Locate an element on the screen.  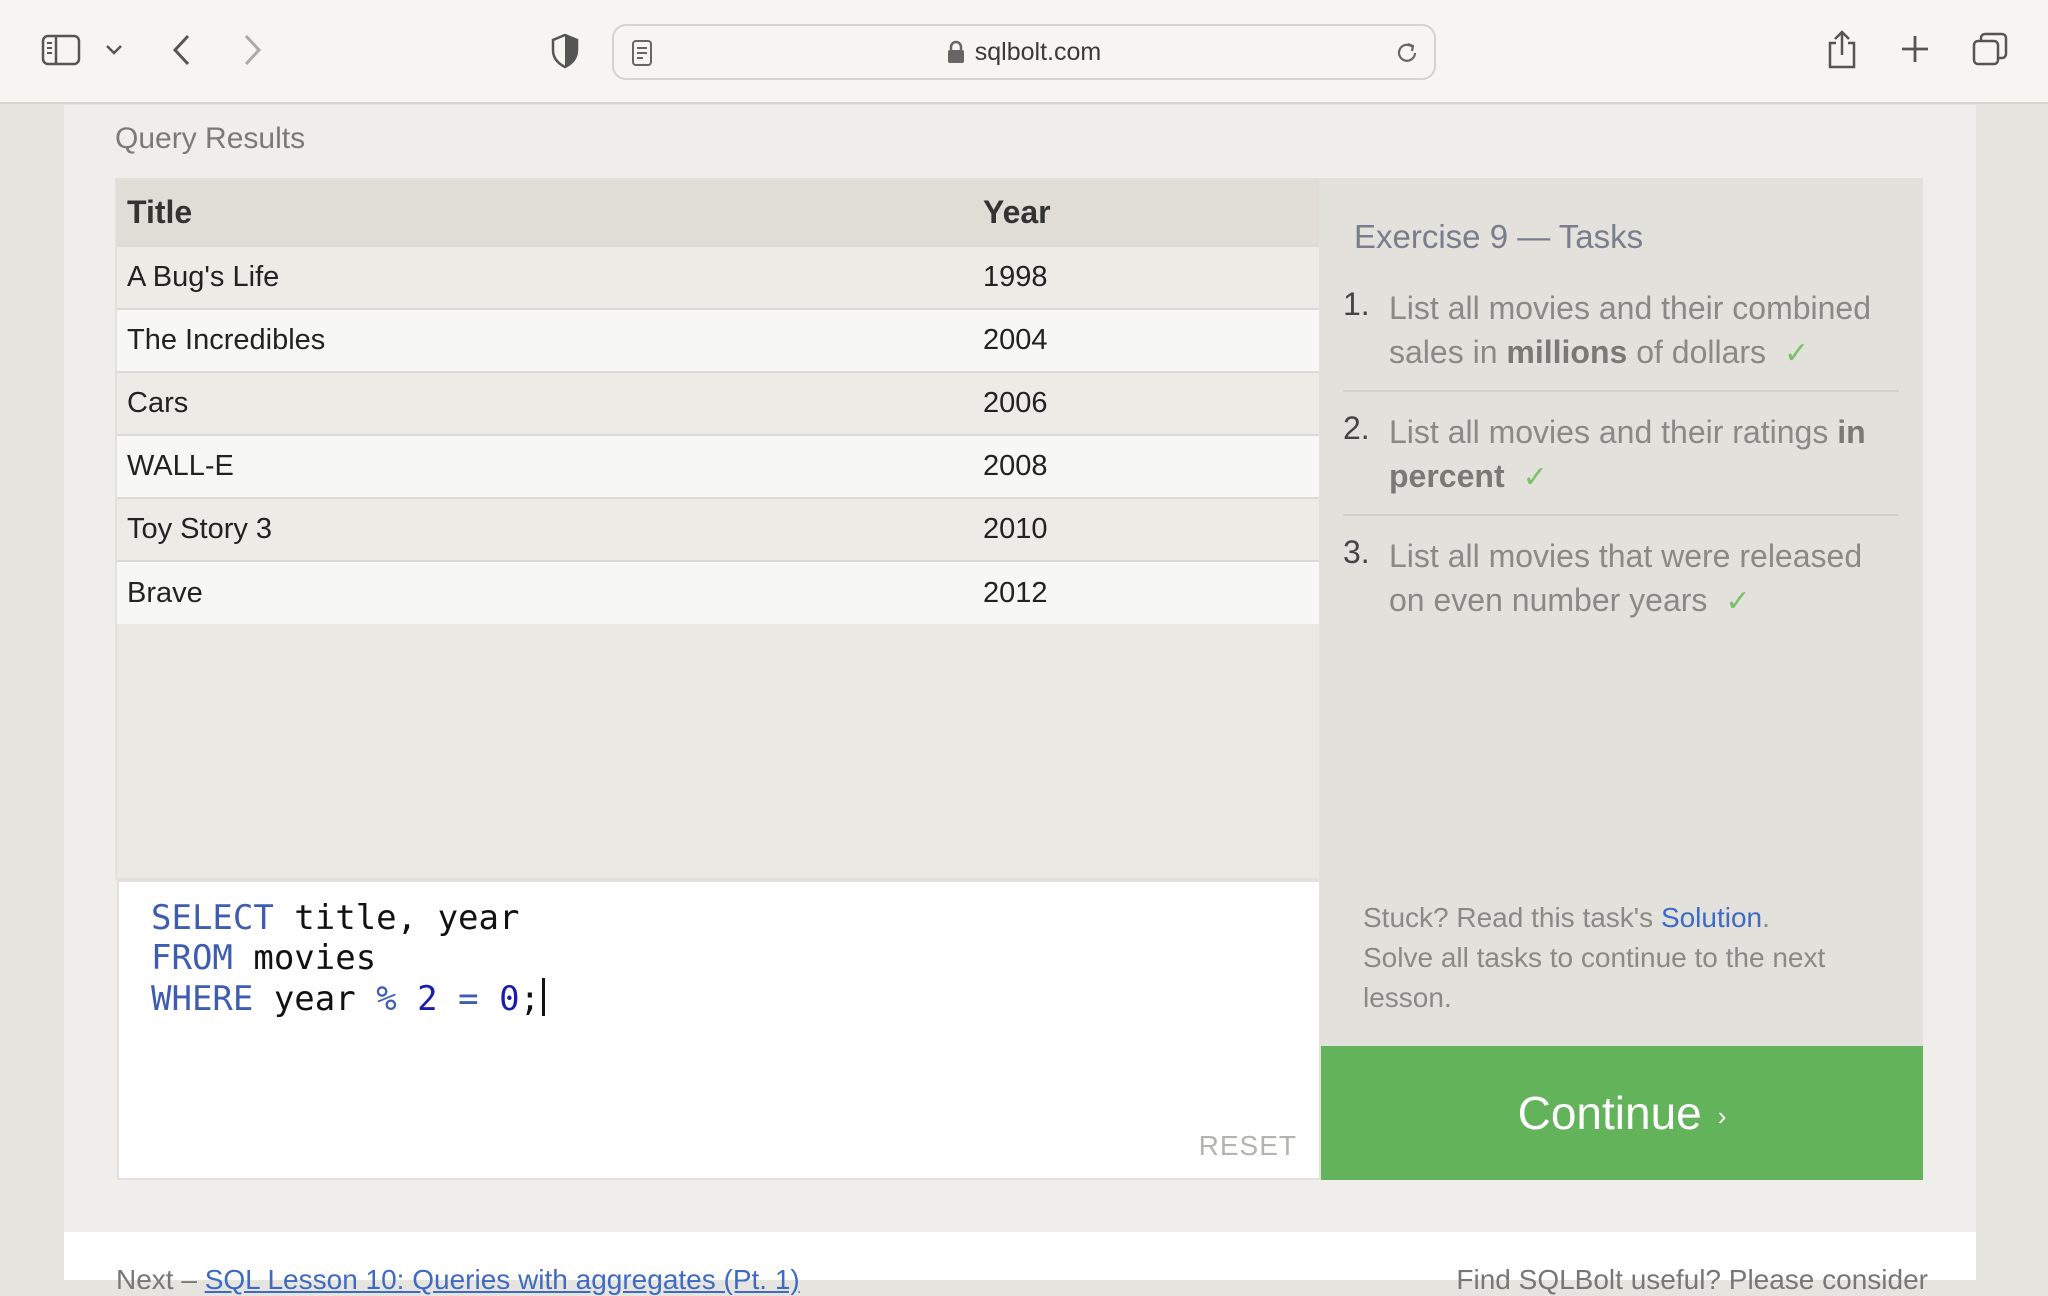
table-row: Cars 2006 is located at coordinates (718, 403).